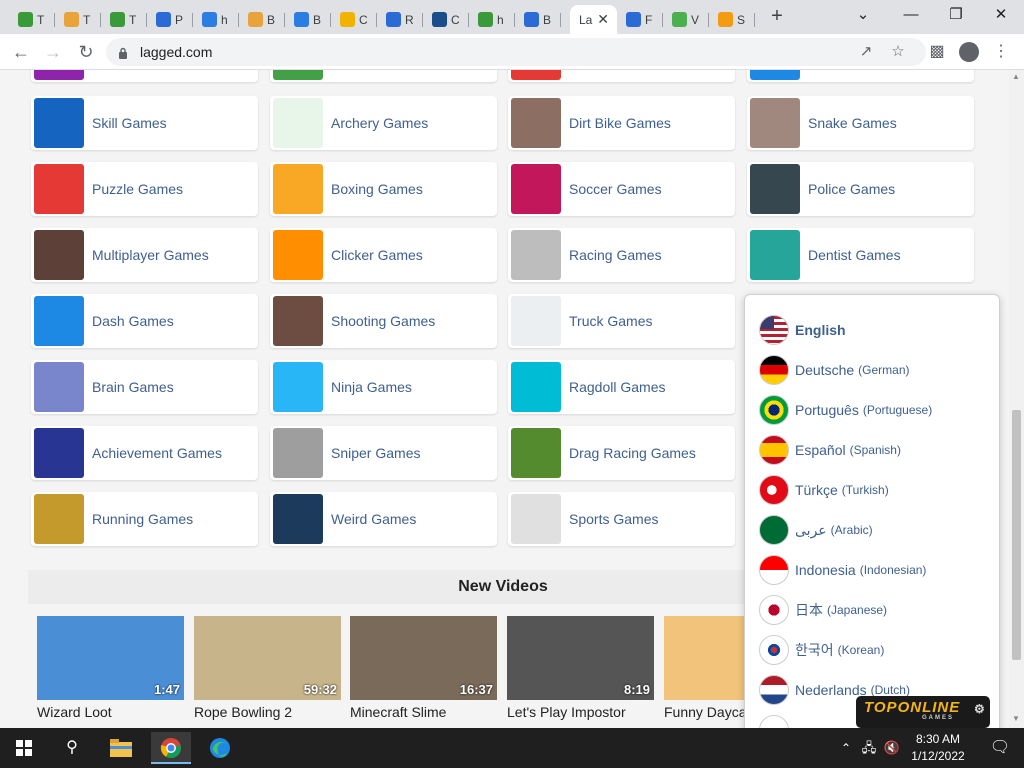 The height and width of the screenshot is (771, 1024). What do you see at coordinates (383, 255) in the screenshot?
I see `category-card: Clicker Games` at bounding box center [383, 255].